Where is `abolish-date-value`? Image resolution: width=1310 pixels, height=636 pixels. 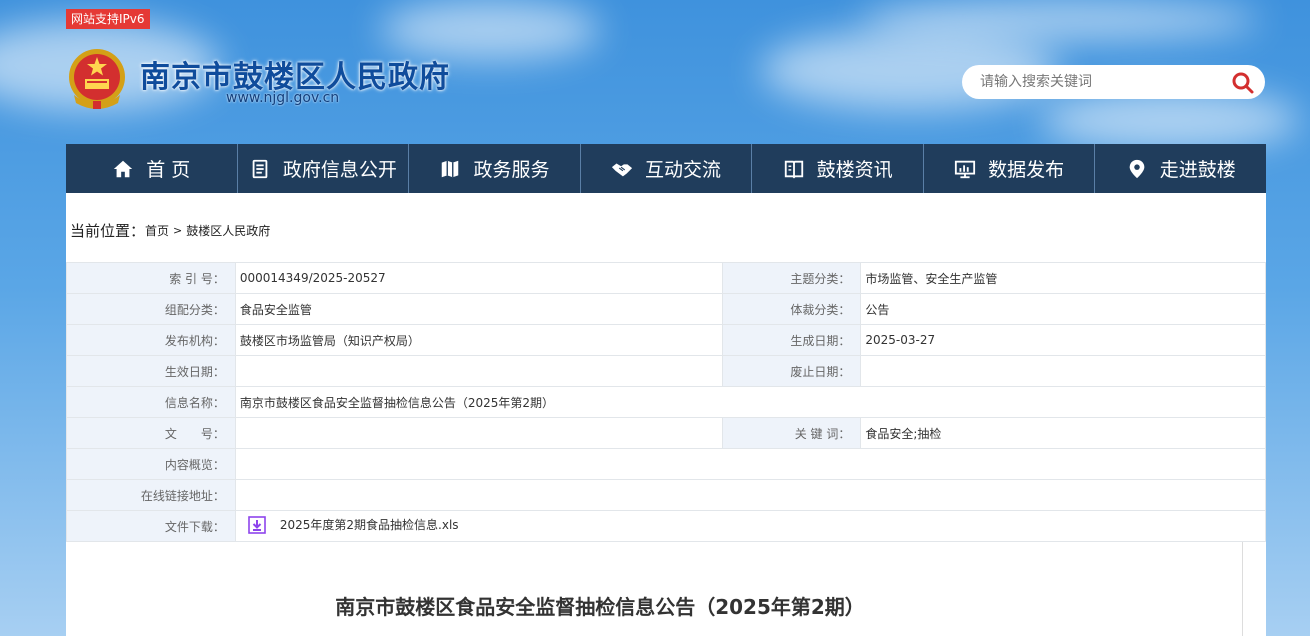 abolish-date-value is located at coordinates (1063, 371).